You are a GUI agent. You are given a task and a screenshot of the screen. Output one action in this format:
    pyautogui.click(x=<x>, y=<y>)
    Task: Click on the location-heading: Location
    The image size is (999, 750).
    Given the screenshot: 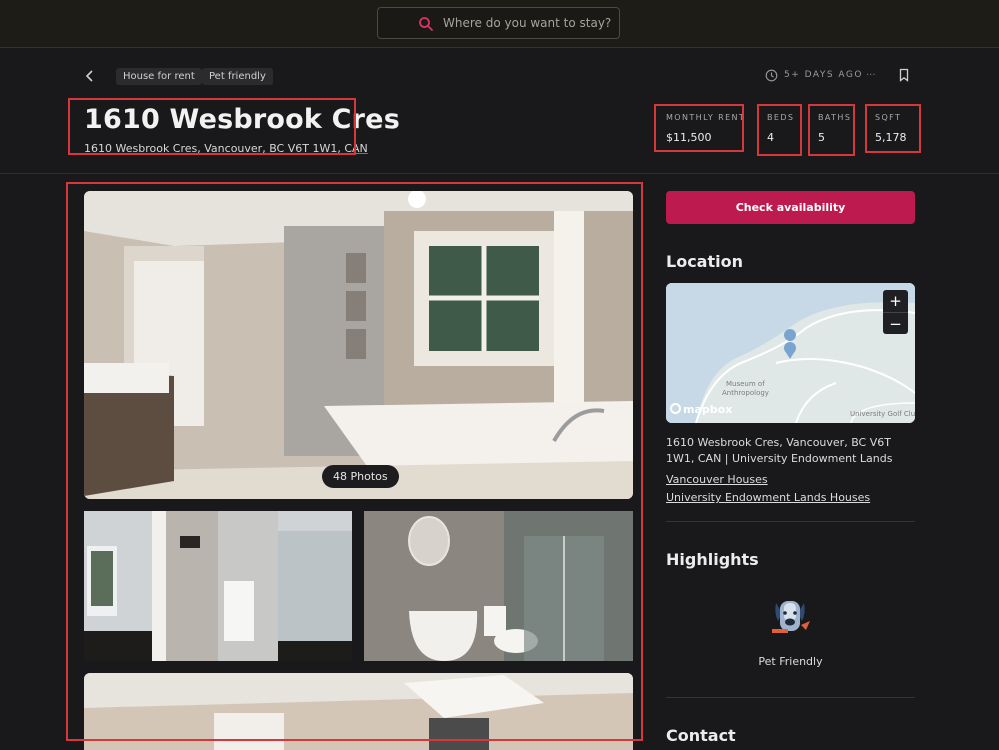 What is the action you would take?
    pyautogui.click(x=704, y=261)
    